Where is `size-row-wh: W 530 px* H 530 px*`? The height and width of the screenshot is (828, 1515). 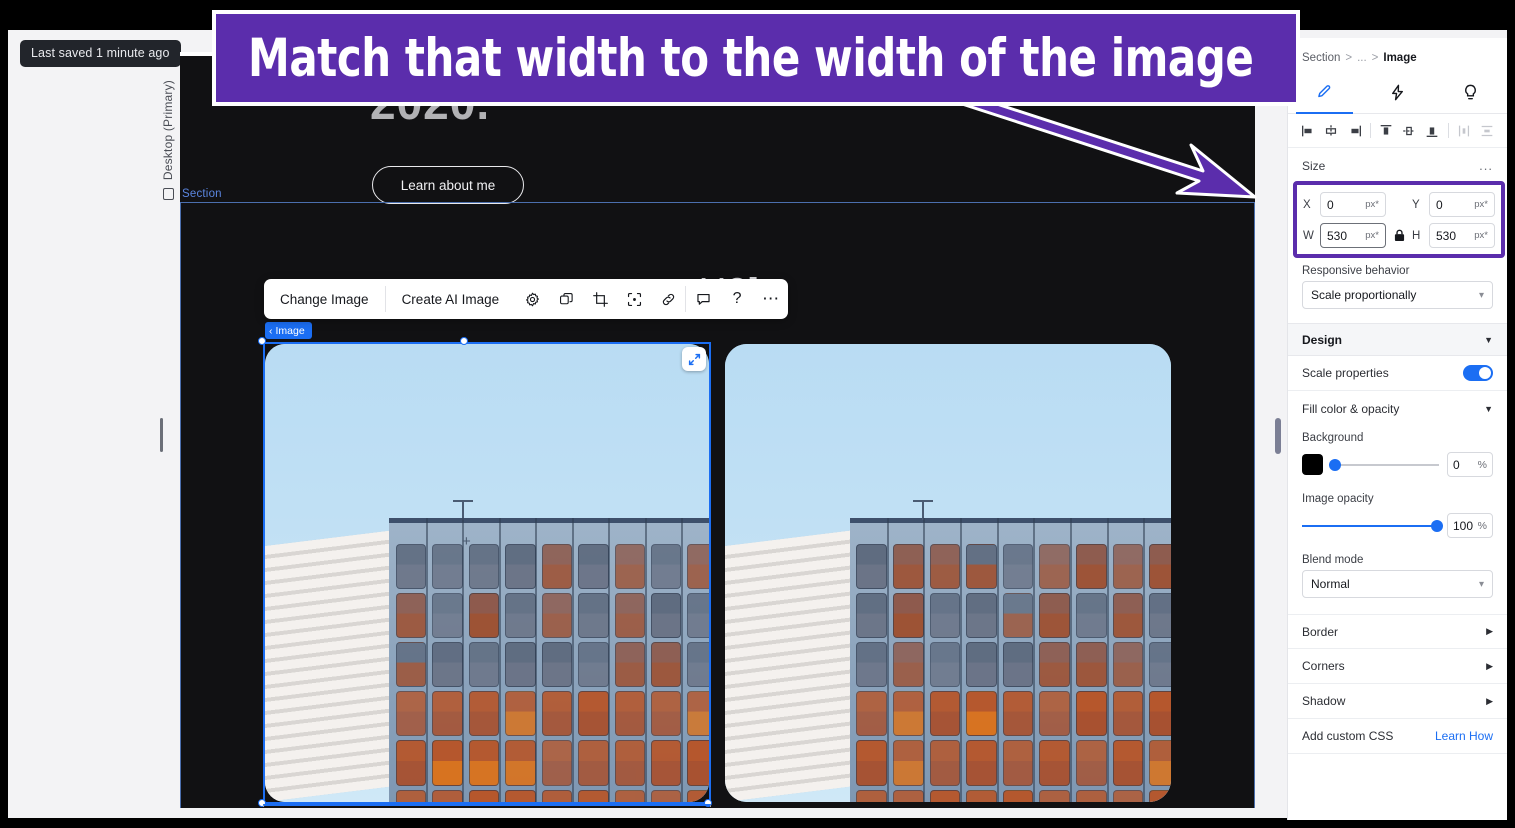
size-row-wh: W 530 px* H 530 px* is located at coordinates (1399, 235).